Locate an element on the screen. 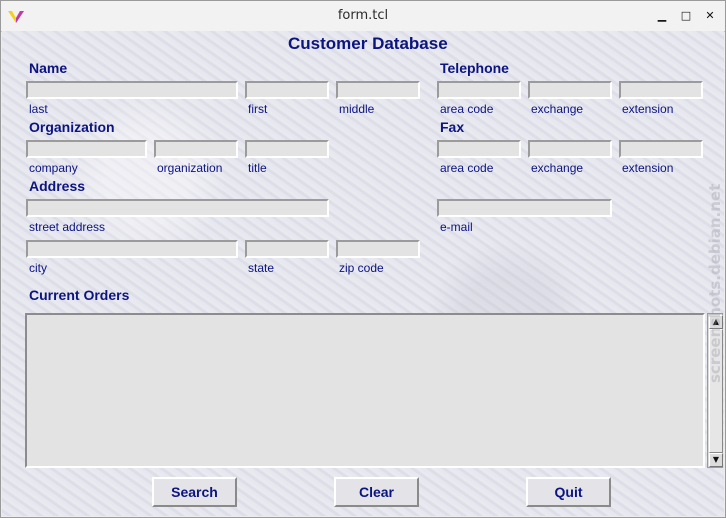 The width and height of the screenshot is (726, 518). name-heading: Name is located at coordinates (48, 68).